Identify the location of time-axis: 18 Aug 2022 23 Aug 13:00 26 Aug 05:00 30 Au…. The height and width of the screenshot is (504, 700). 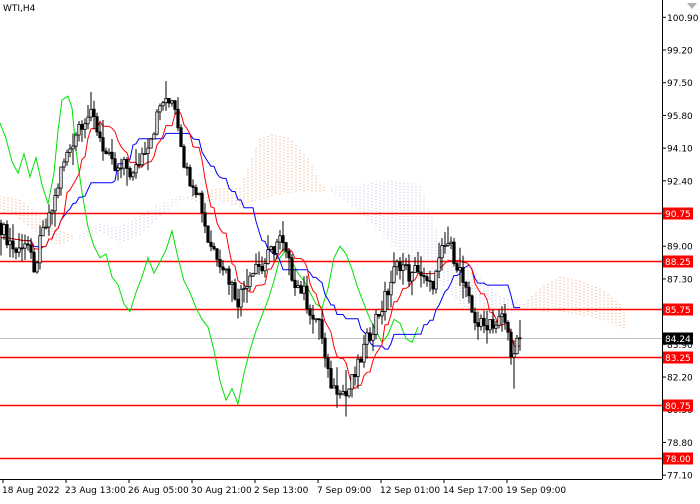
(284, 487).